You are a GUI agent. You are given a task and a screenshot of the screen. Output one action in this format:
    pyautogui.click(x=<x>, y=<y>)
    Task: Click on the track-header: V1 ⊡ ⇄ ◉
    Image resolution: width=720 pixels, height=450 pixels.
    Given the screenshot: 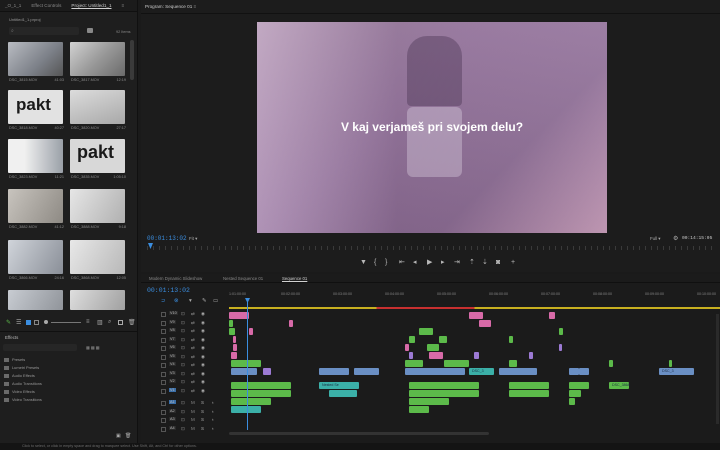 What is the action you would take?
    pyautogui.click(x=185, y=392)
    